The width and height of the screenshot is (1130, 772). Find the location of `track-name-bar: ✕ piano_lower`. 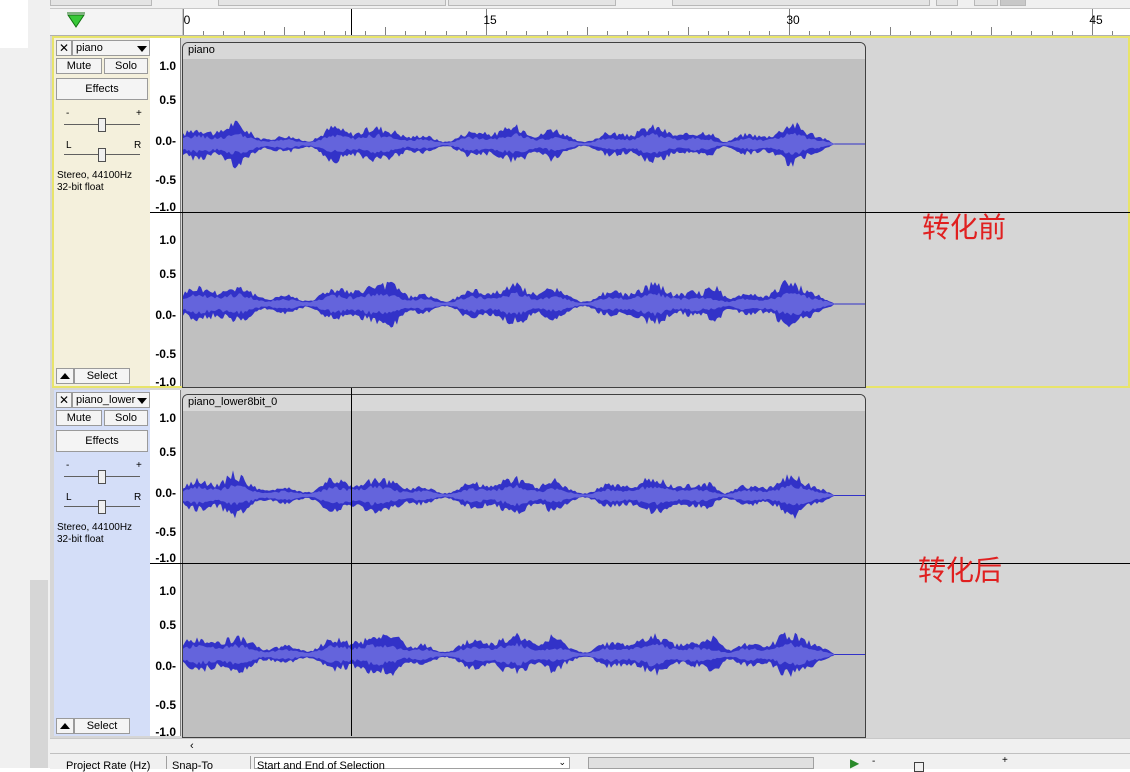

track-name-bar: ✕ piano_lower is located at coordinates (102, 400).